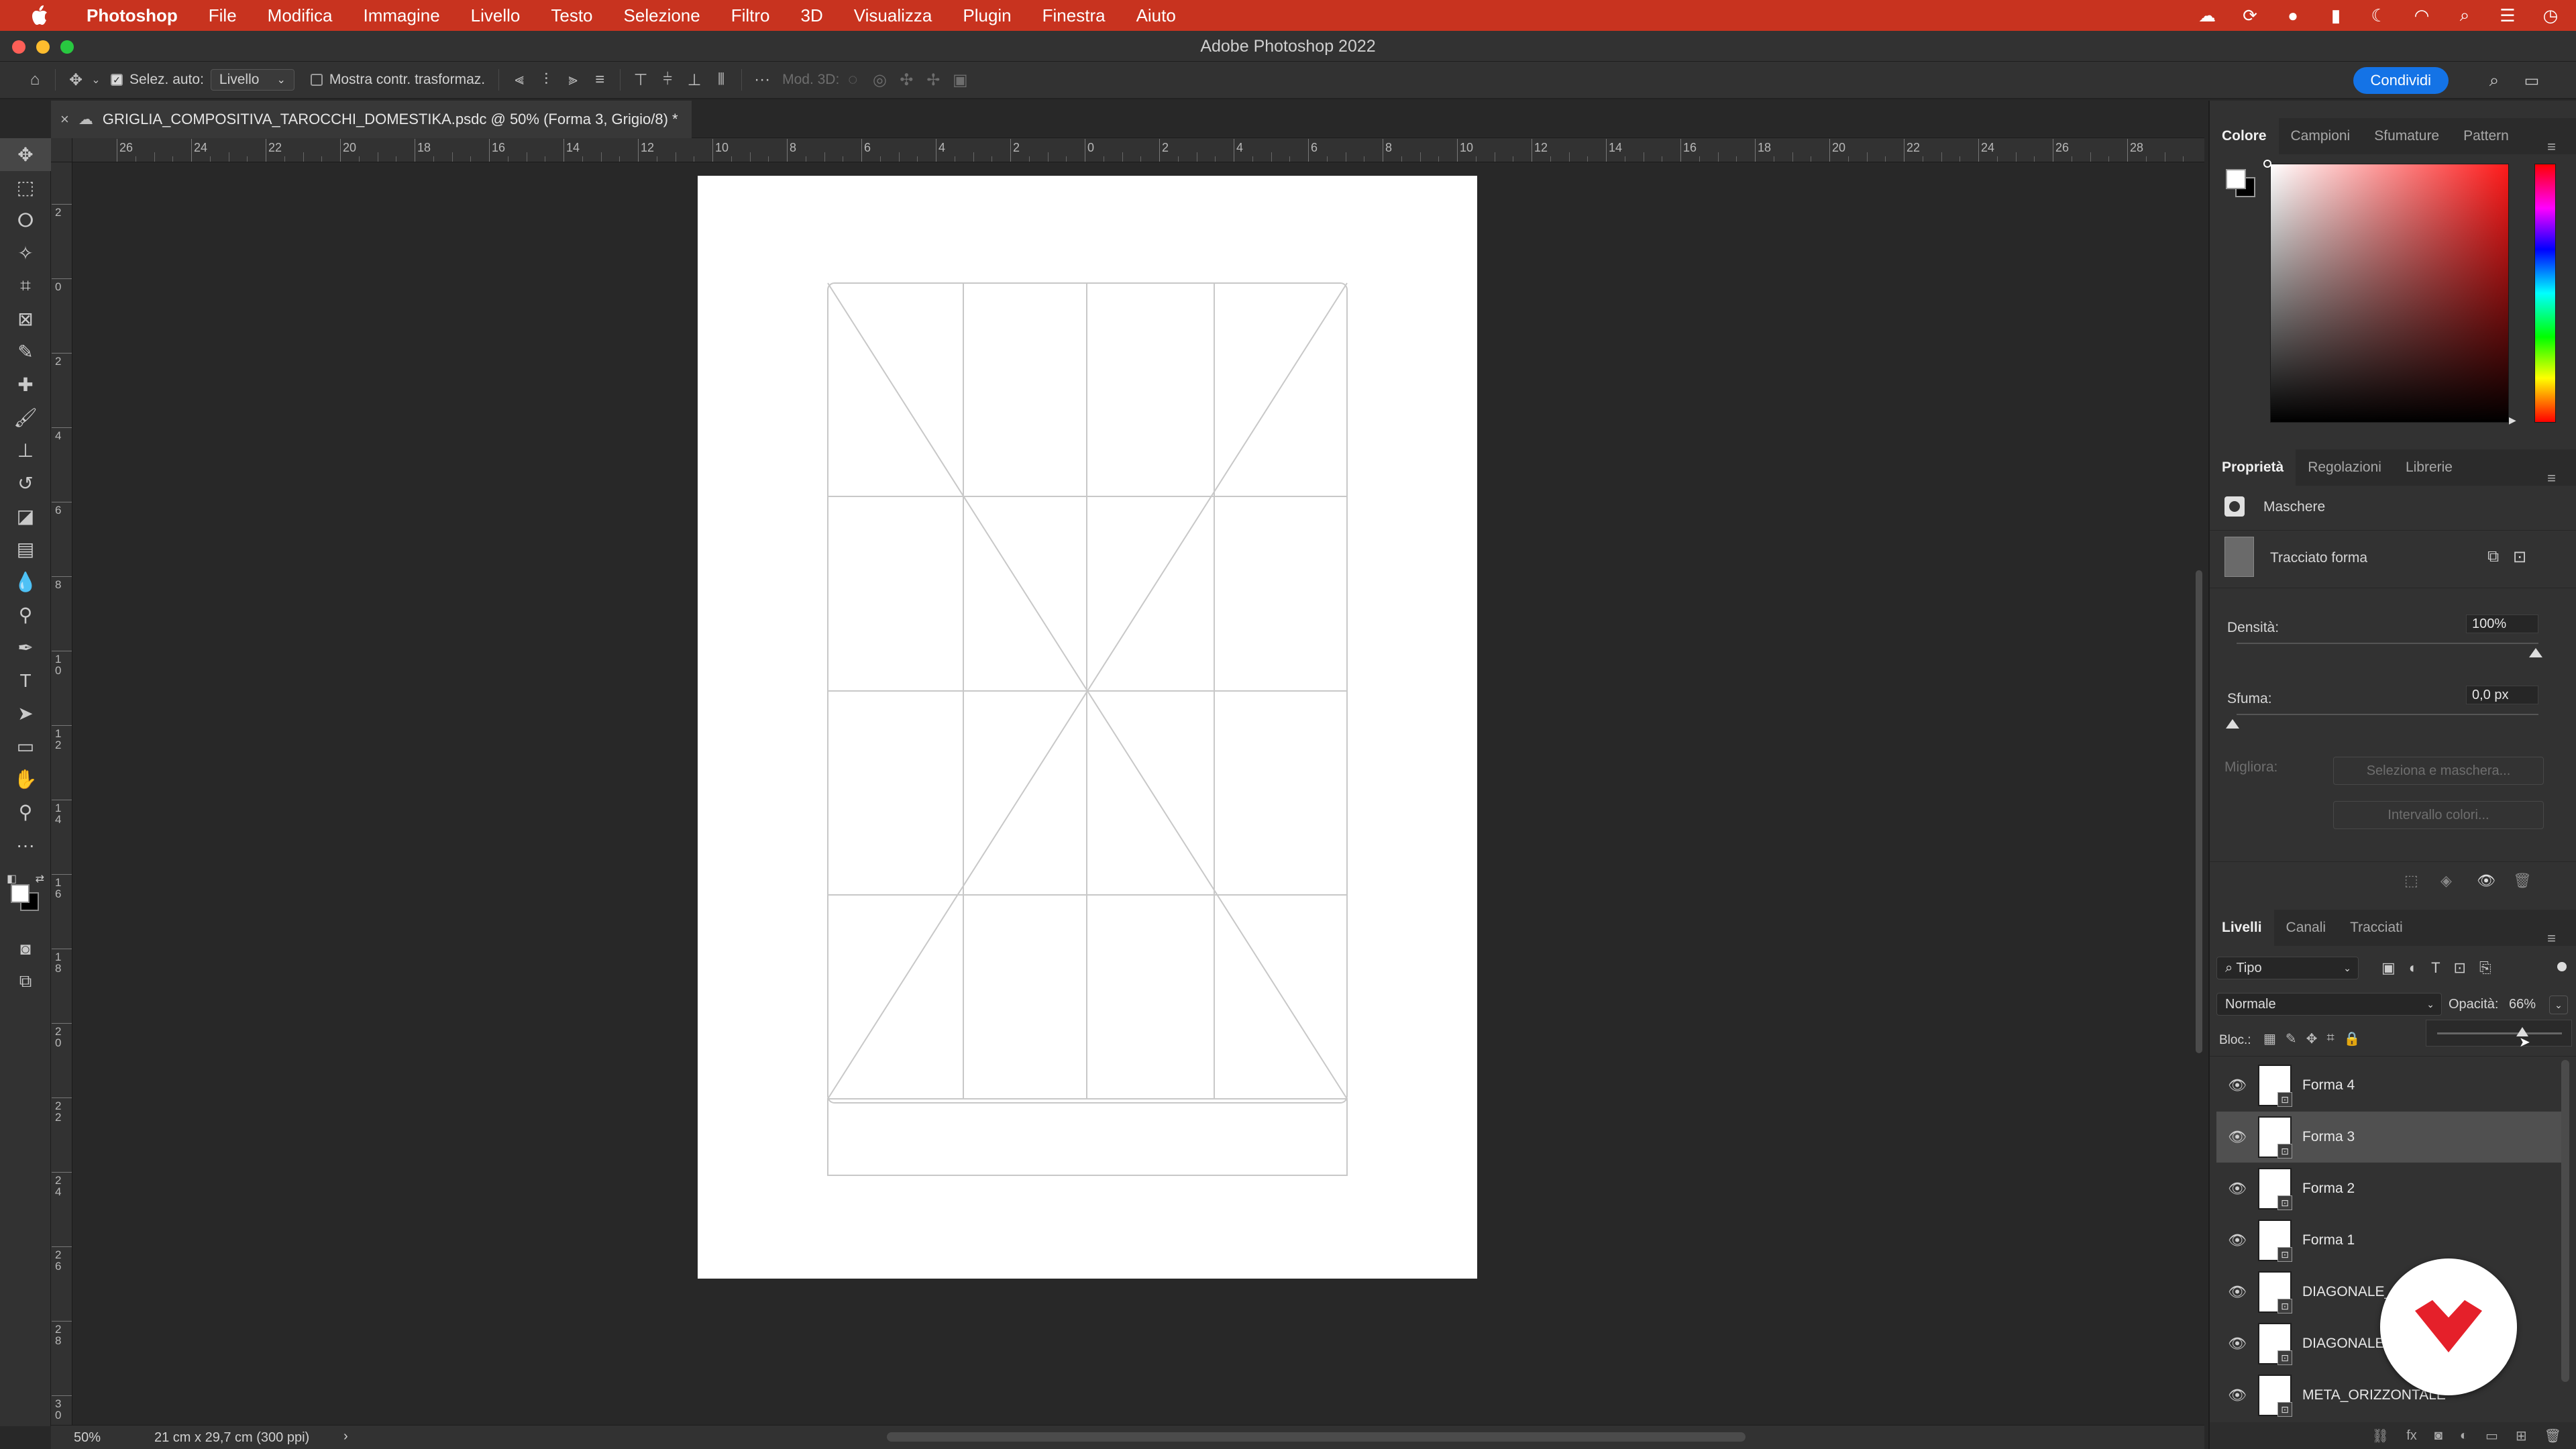 This screenshot has height=1449, width=2576. I want to click on more-tools-icon: ···, so click(25, 844).